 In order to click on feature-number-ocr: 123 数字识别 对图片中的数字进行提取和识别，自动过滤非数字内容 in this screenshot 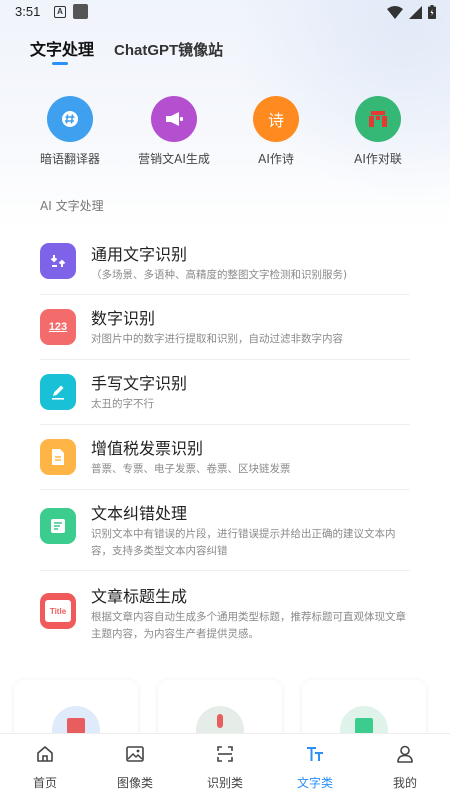, I will do `click(225, 327)`.